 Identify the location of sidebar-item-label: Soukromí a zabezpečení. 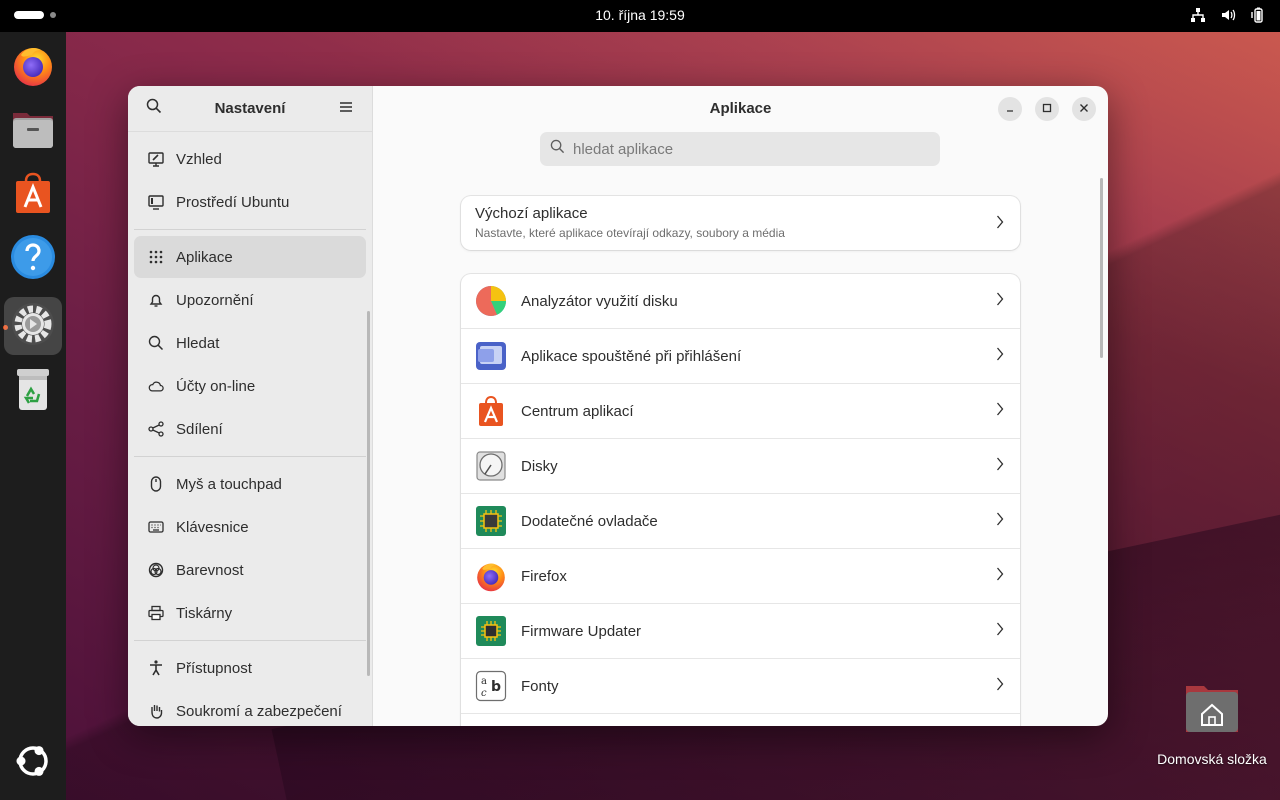
(259, 711).